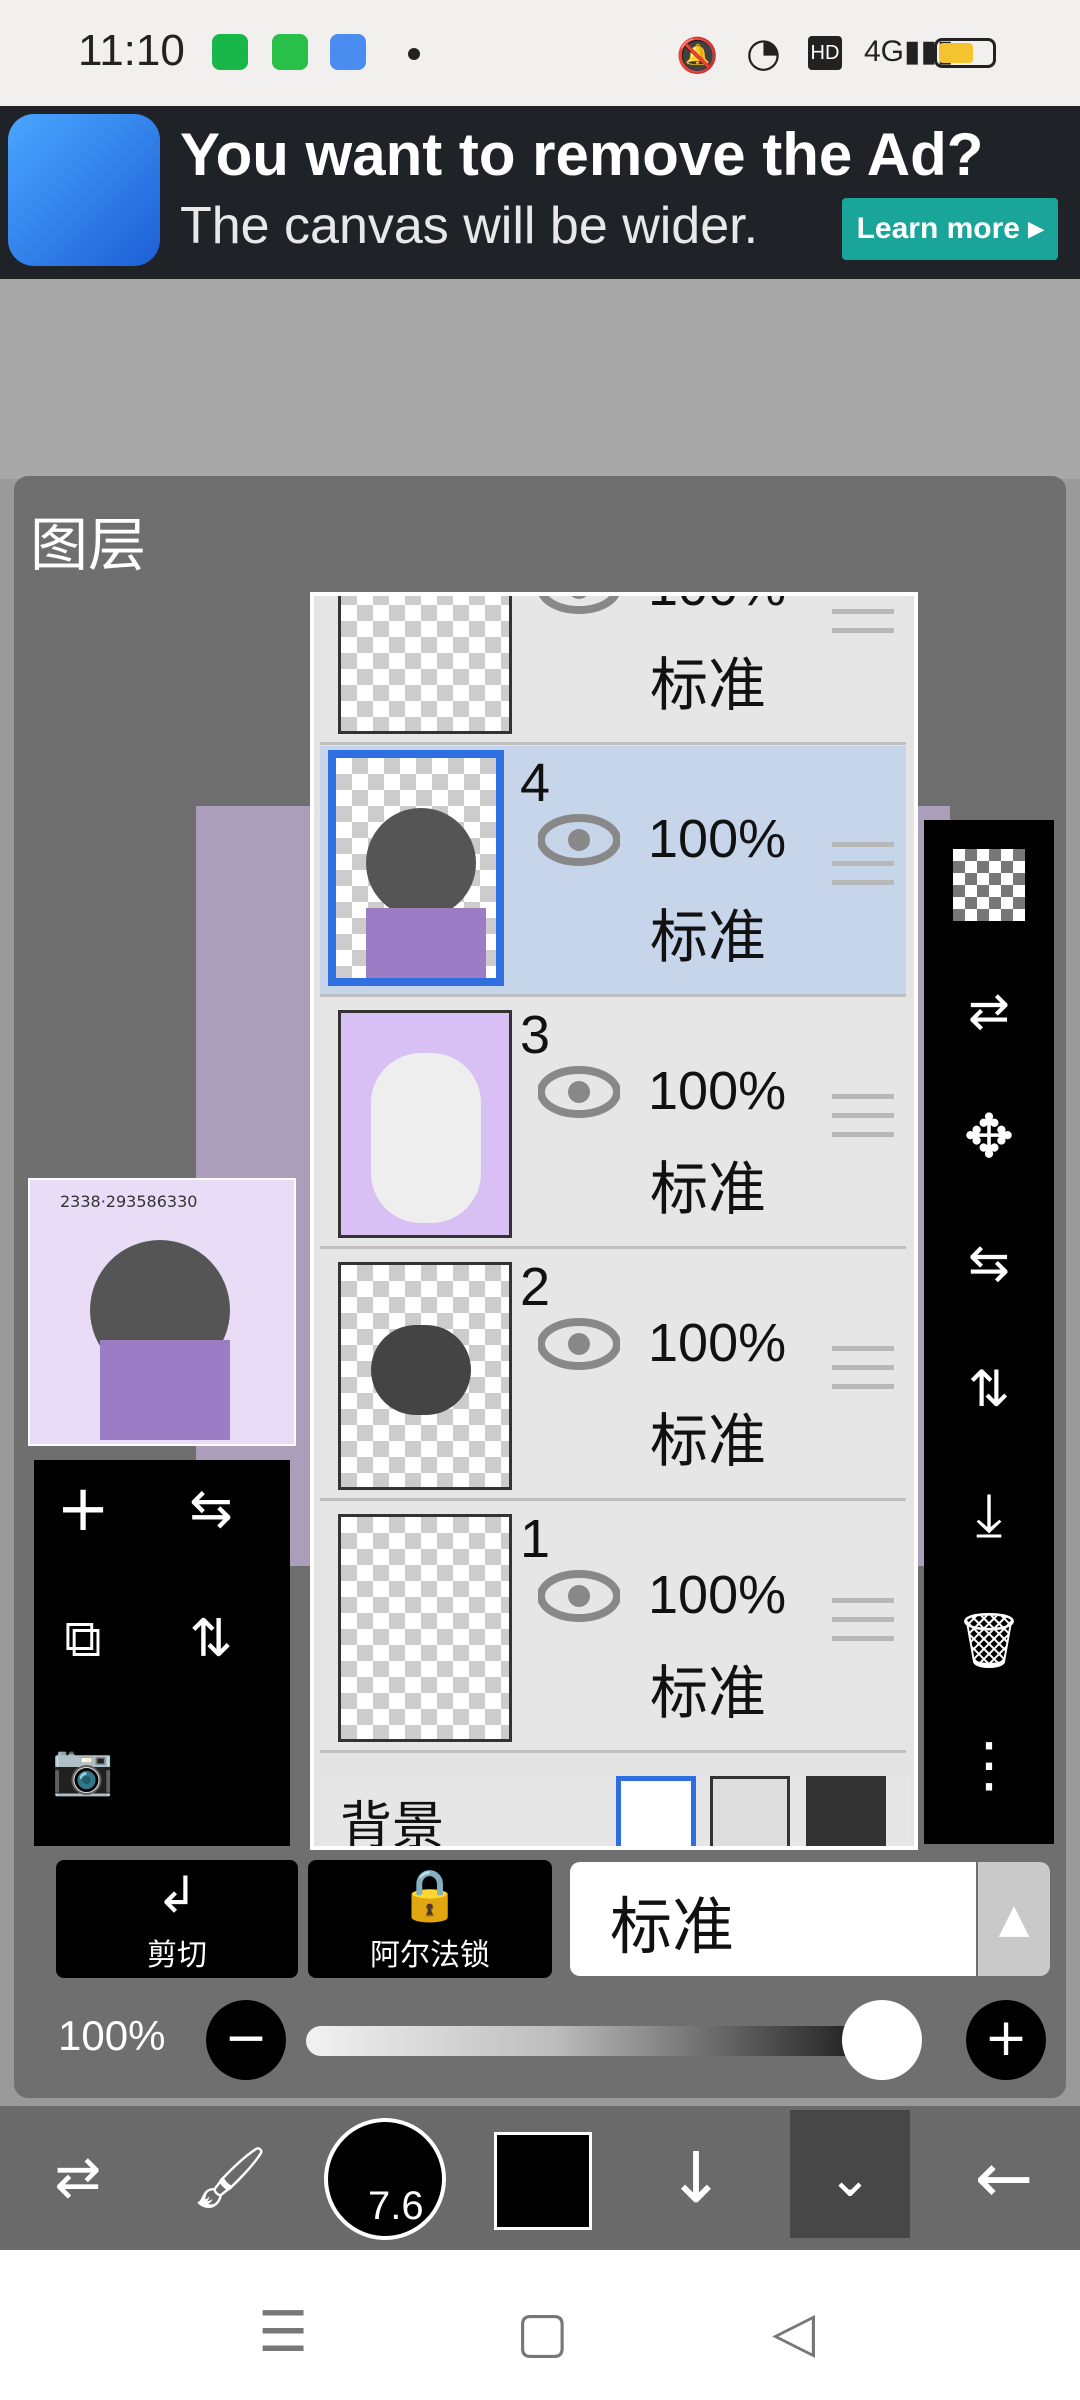 This screenshot has height=2400, width=1080. What do you see at coordinates (613, 871) in the screenshot?
I see `layer-row-4: 4 100% 标准` at bounding box center [613, 871].